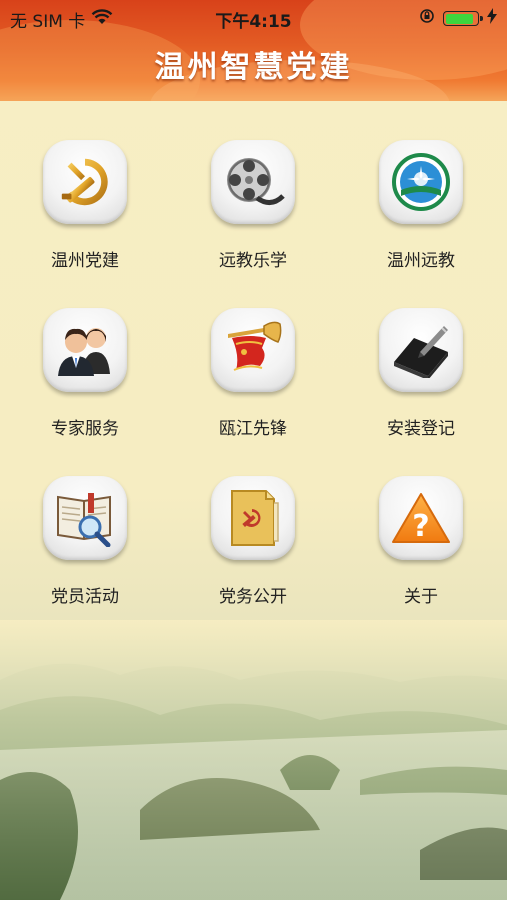 Image resolution: width=507 pixels, height=900 pixels. What do you see at coordinates (421, 597) in the screenshot?
I see `menu-item-label: 关于` at bounding box center [421, 597].